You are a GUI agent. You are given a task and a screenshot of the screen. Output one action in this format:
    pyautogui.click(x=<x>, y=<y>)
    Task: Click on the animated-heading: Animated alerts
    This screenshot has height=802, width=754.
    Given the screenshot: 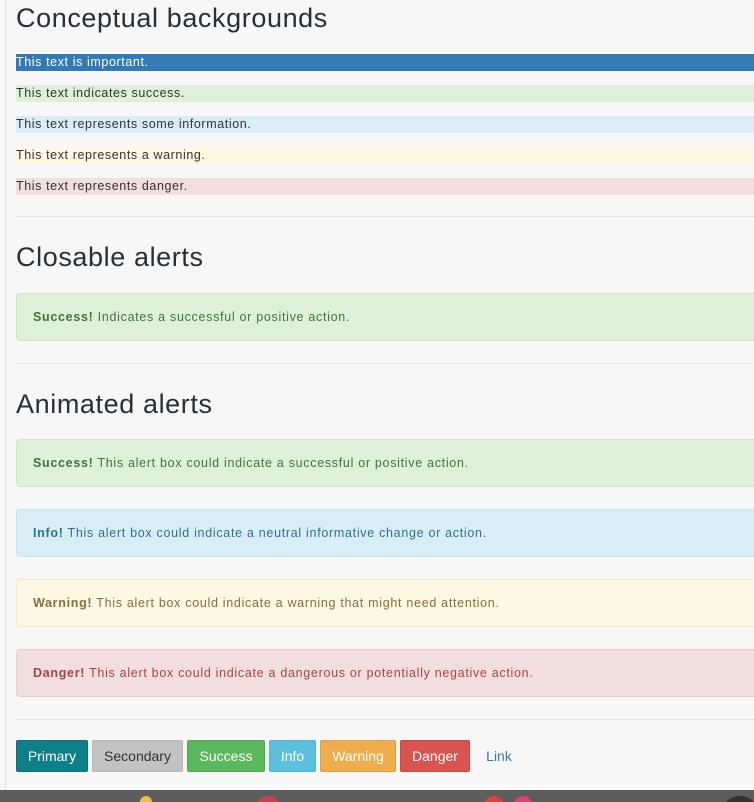 What is the action you would take?
    pyautogui.click(x=114, y=404)
    